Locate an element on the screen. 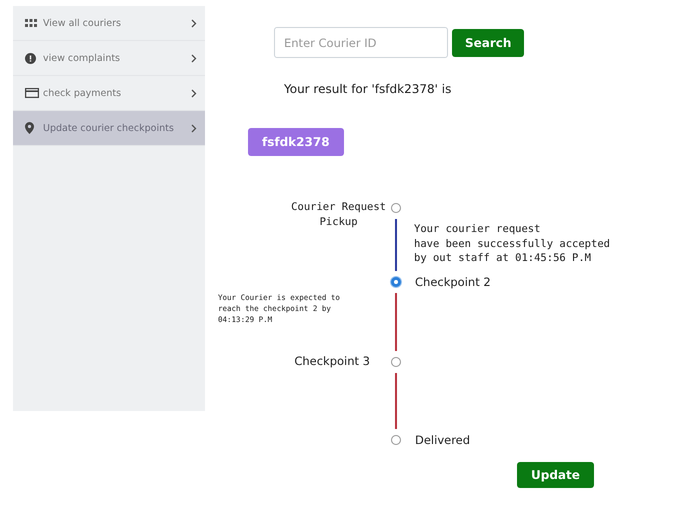 This screenshot has width=682, height=510. card-icon is located at coordinates (32, 93).